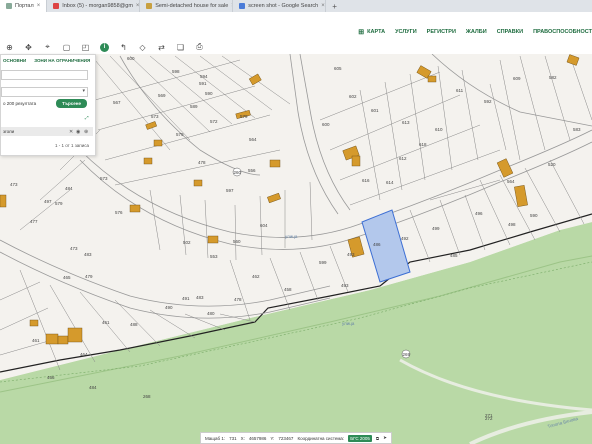 This screenshot has width=592, height=444. What do you see at coordinates (71, 132) in the screenshot?
I see `close-icon: ✕` at bounding box center [71, 132].